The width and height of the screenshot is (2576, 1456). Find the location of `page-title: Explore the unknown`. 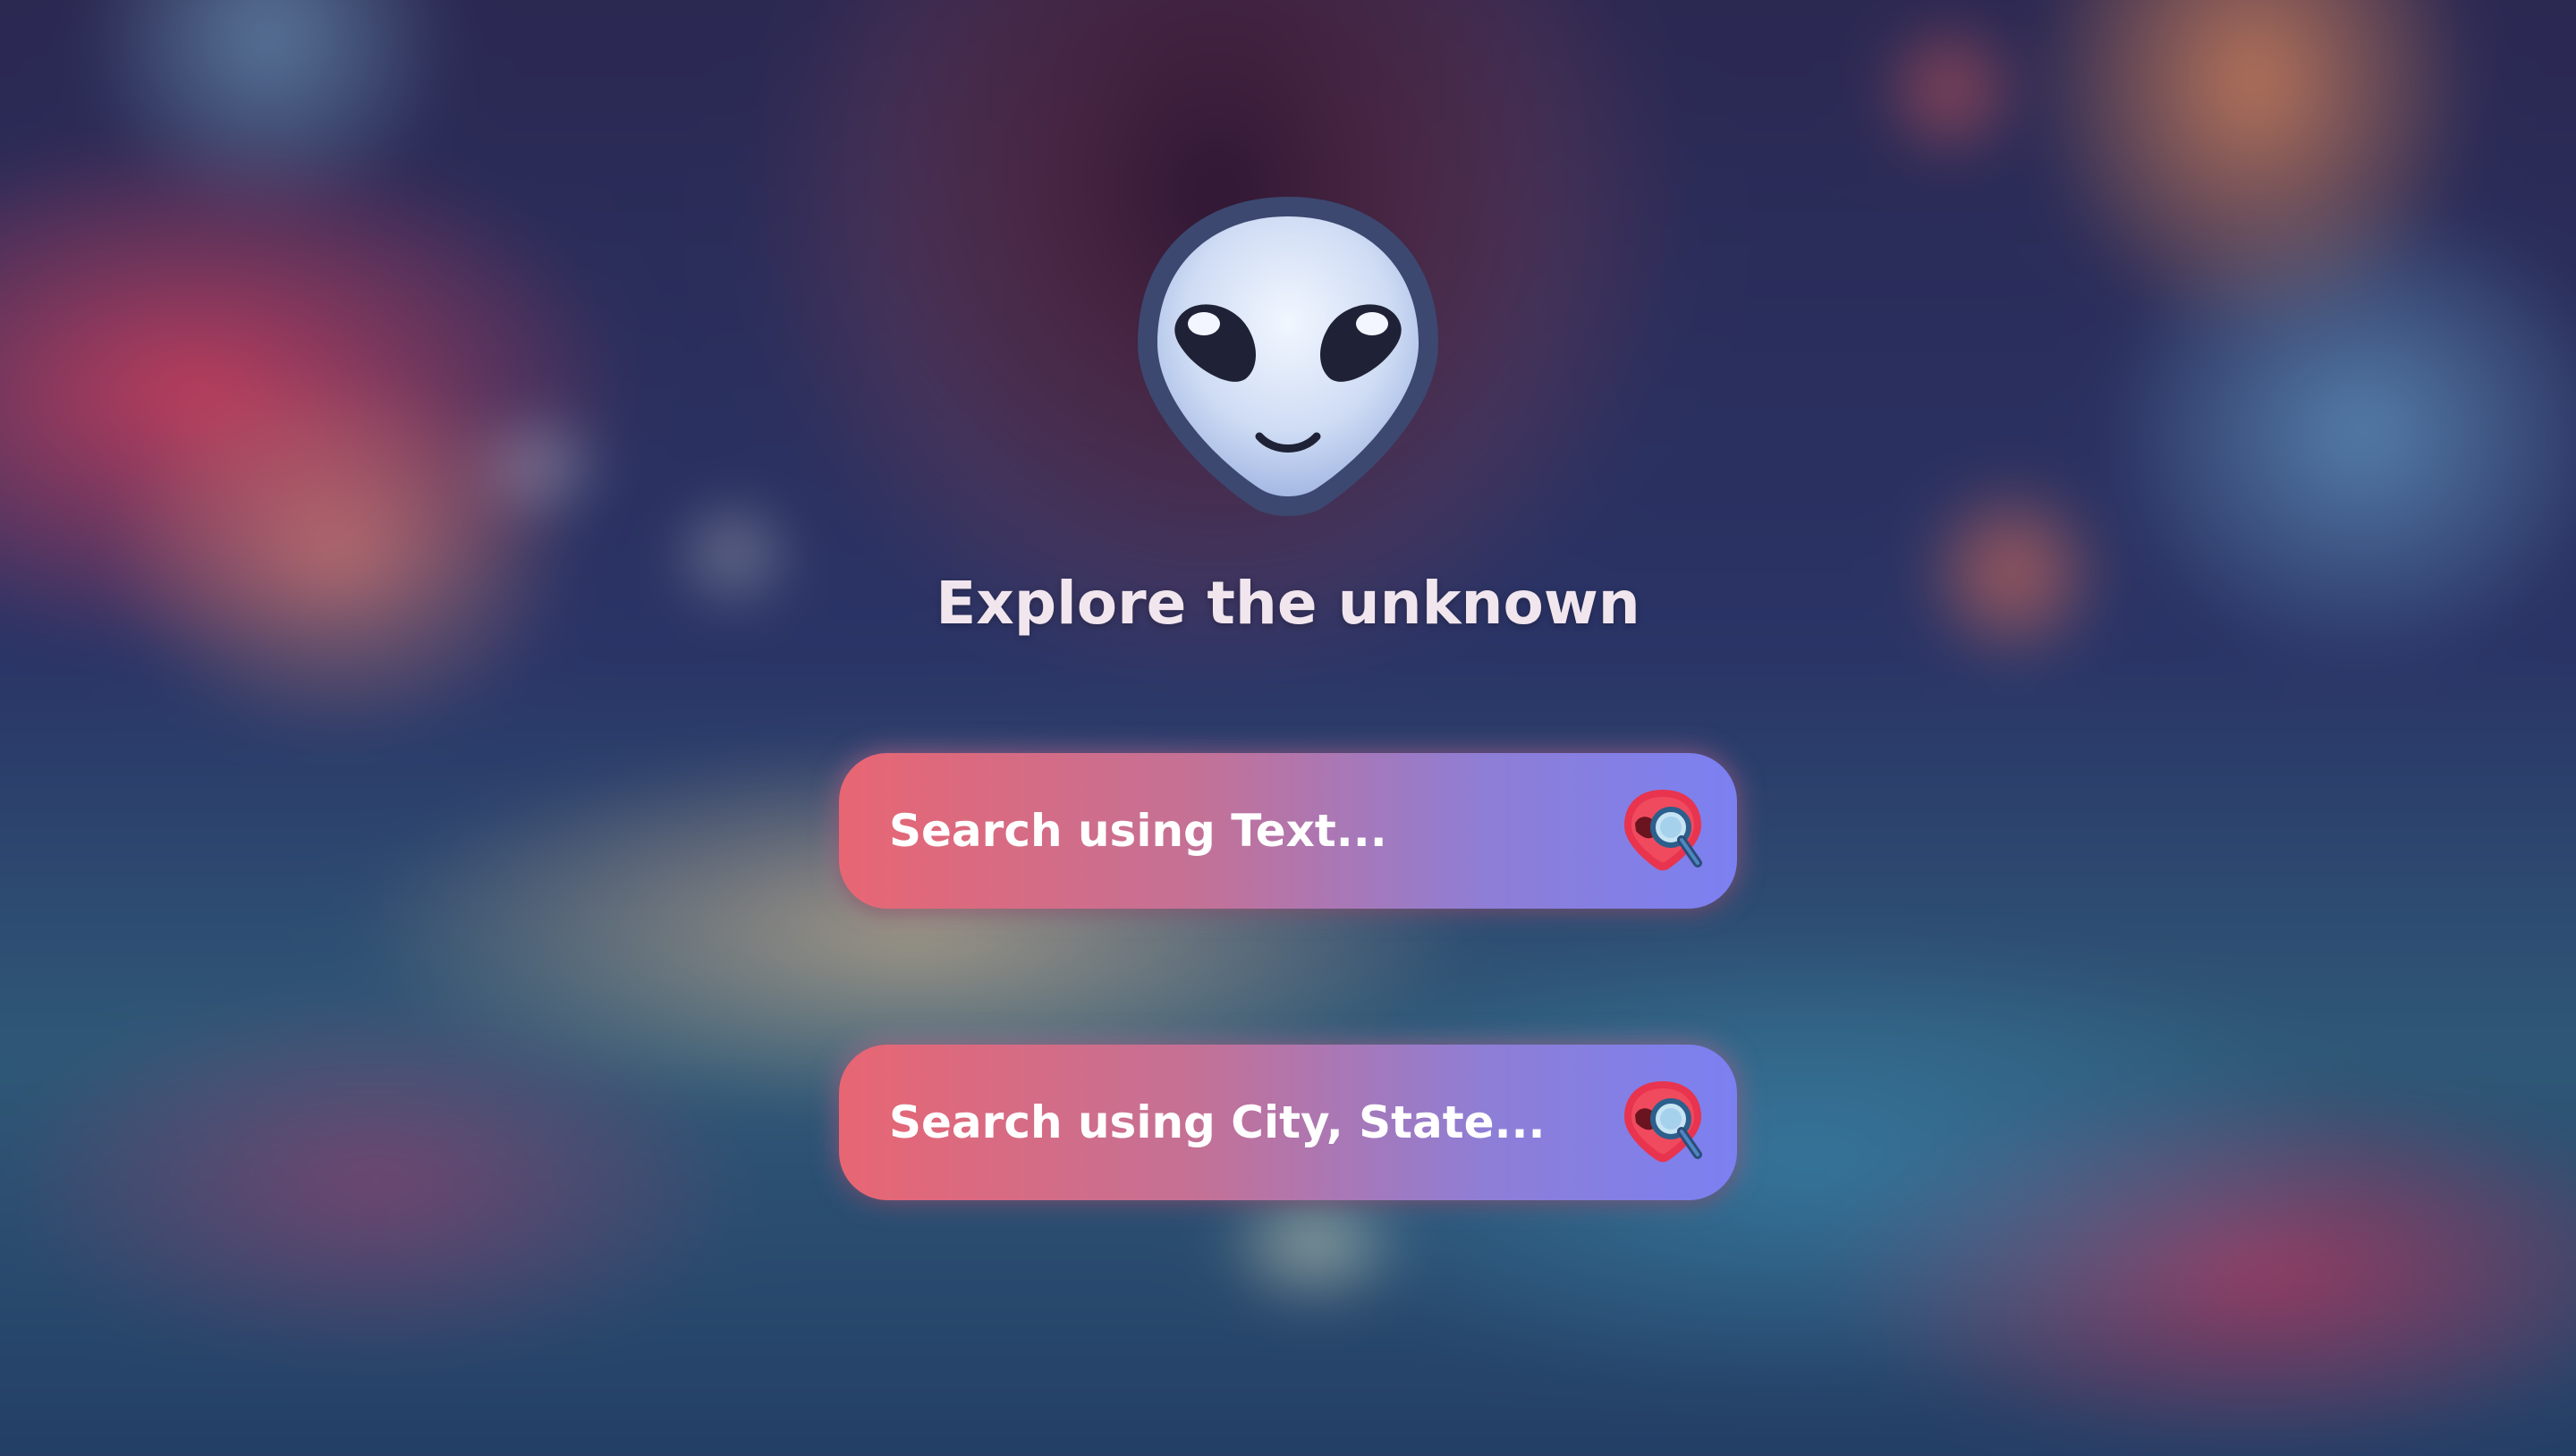

page-title: Explore the unknown is located at coordinates (1288, 603).